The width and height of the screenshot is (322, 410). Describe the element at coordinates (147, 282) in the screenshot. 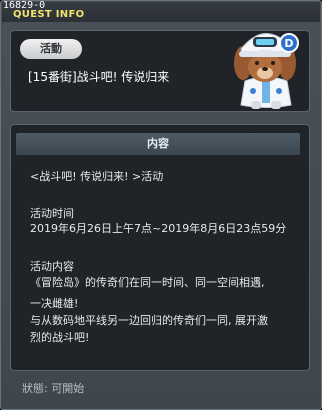

I see `content-line: 《冒险岛》的传奇们在同一时间、同一空间相遇,` at that location.